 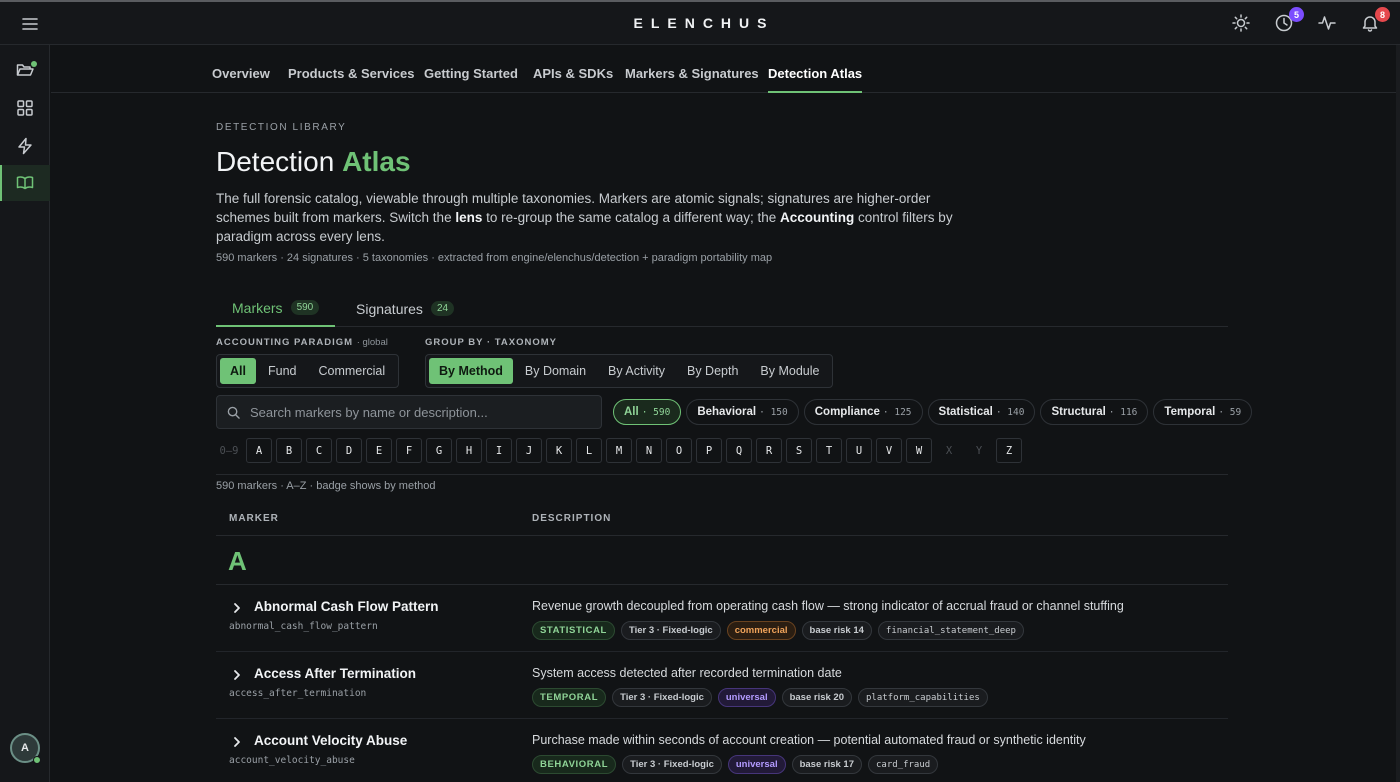 What do you see at coordinates (1230, 412) in the screenshot?
I see `chip-count: · 59` at bounding box center [1230, 412].